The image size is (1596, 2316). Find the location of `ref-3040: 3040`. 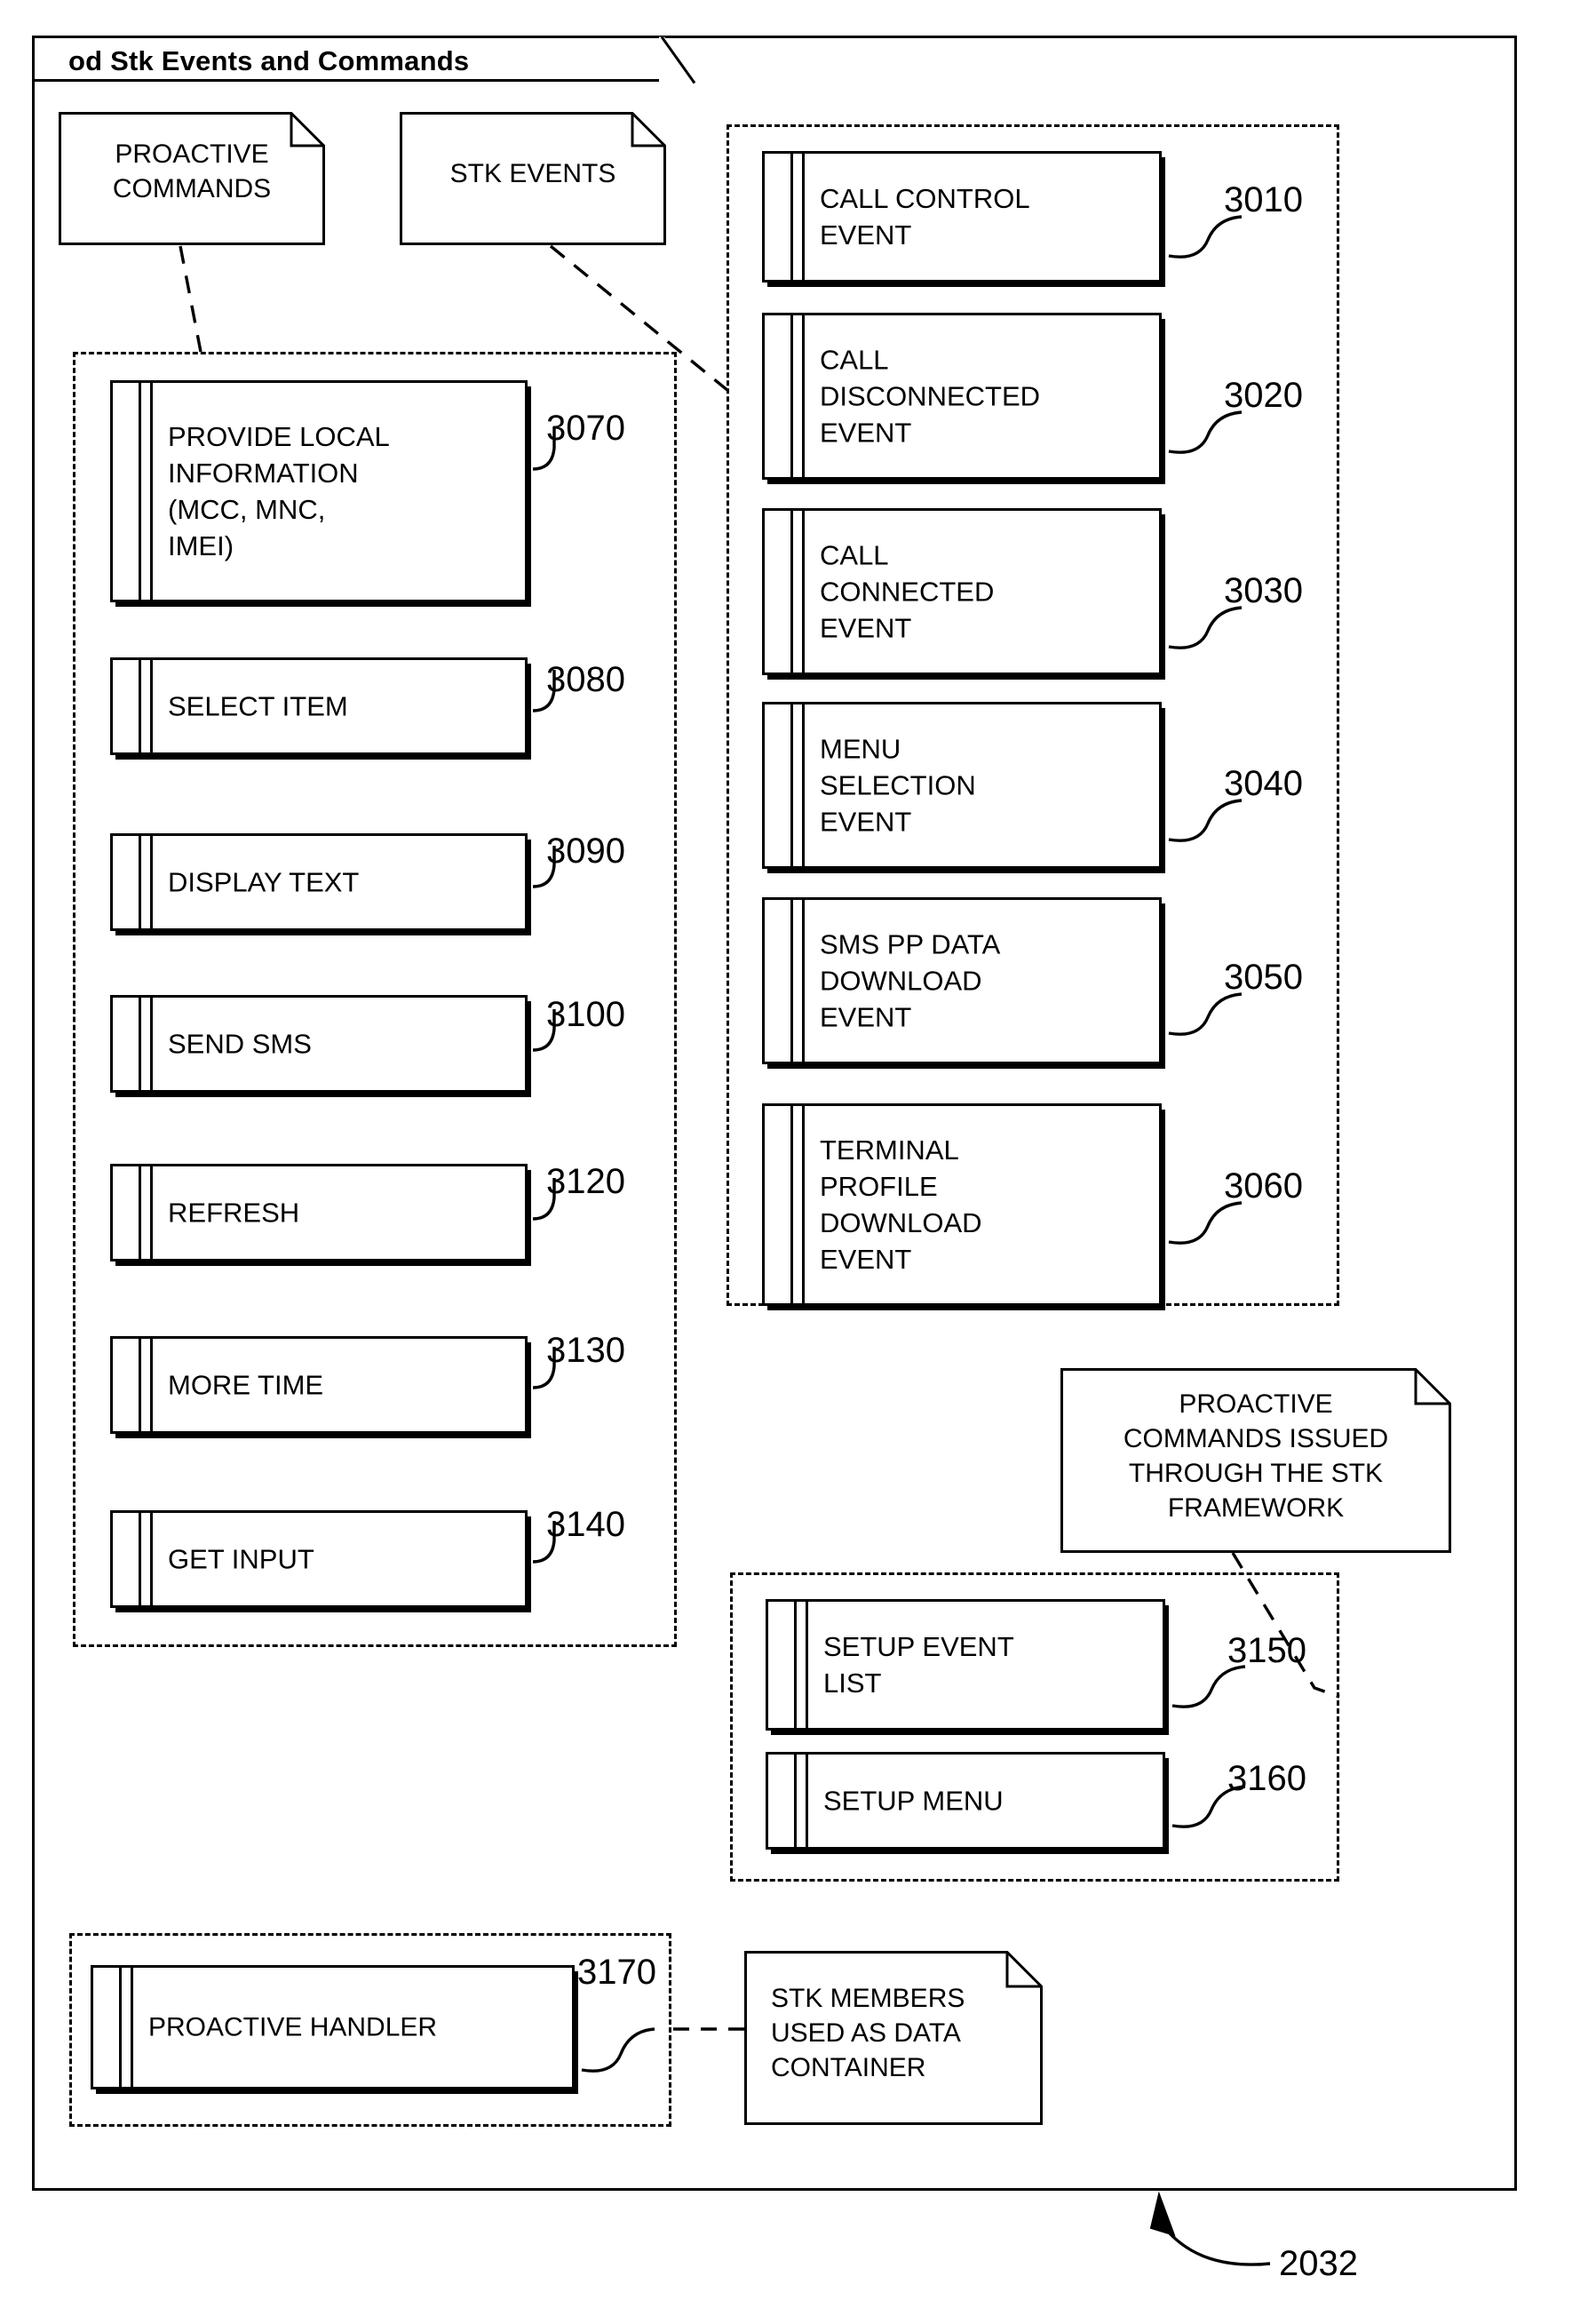

ref-3040: 3040 is located at coordinates (1264, 783).